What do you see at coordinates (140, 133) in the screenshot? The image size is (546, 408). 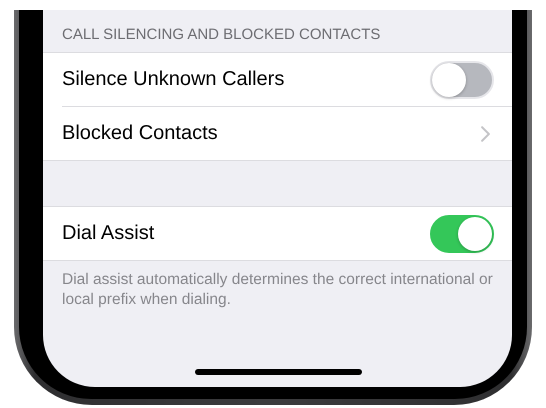 I see `row-label: Blocked Contacts` at bounding box center [140, 133].